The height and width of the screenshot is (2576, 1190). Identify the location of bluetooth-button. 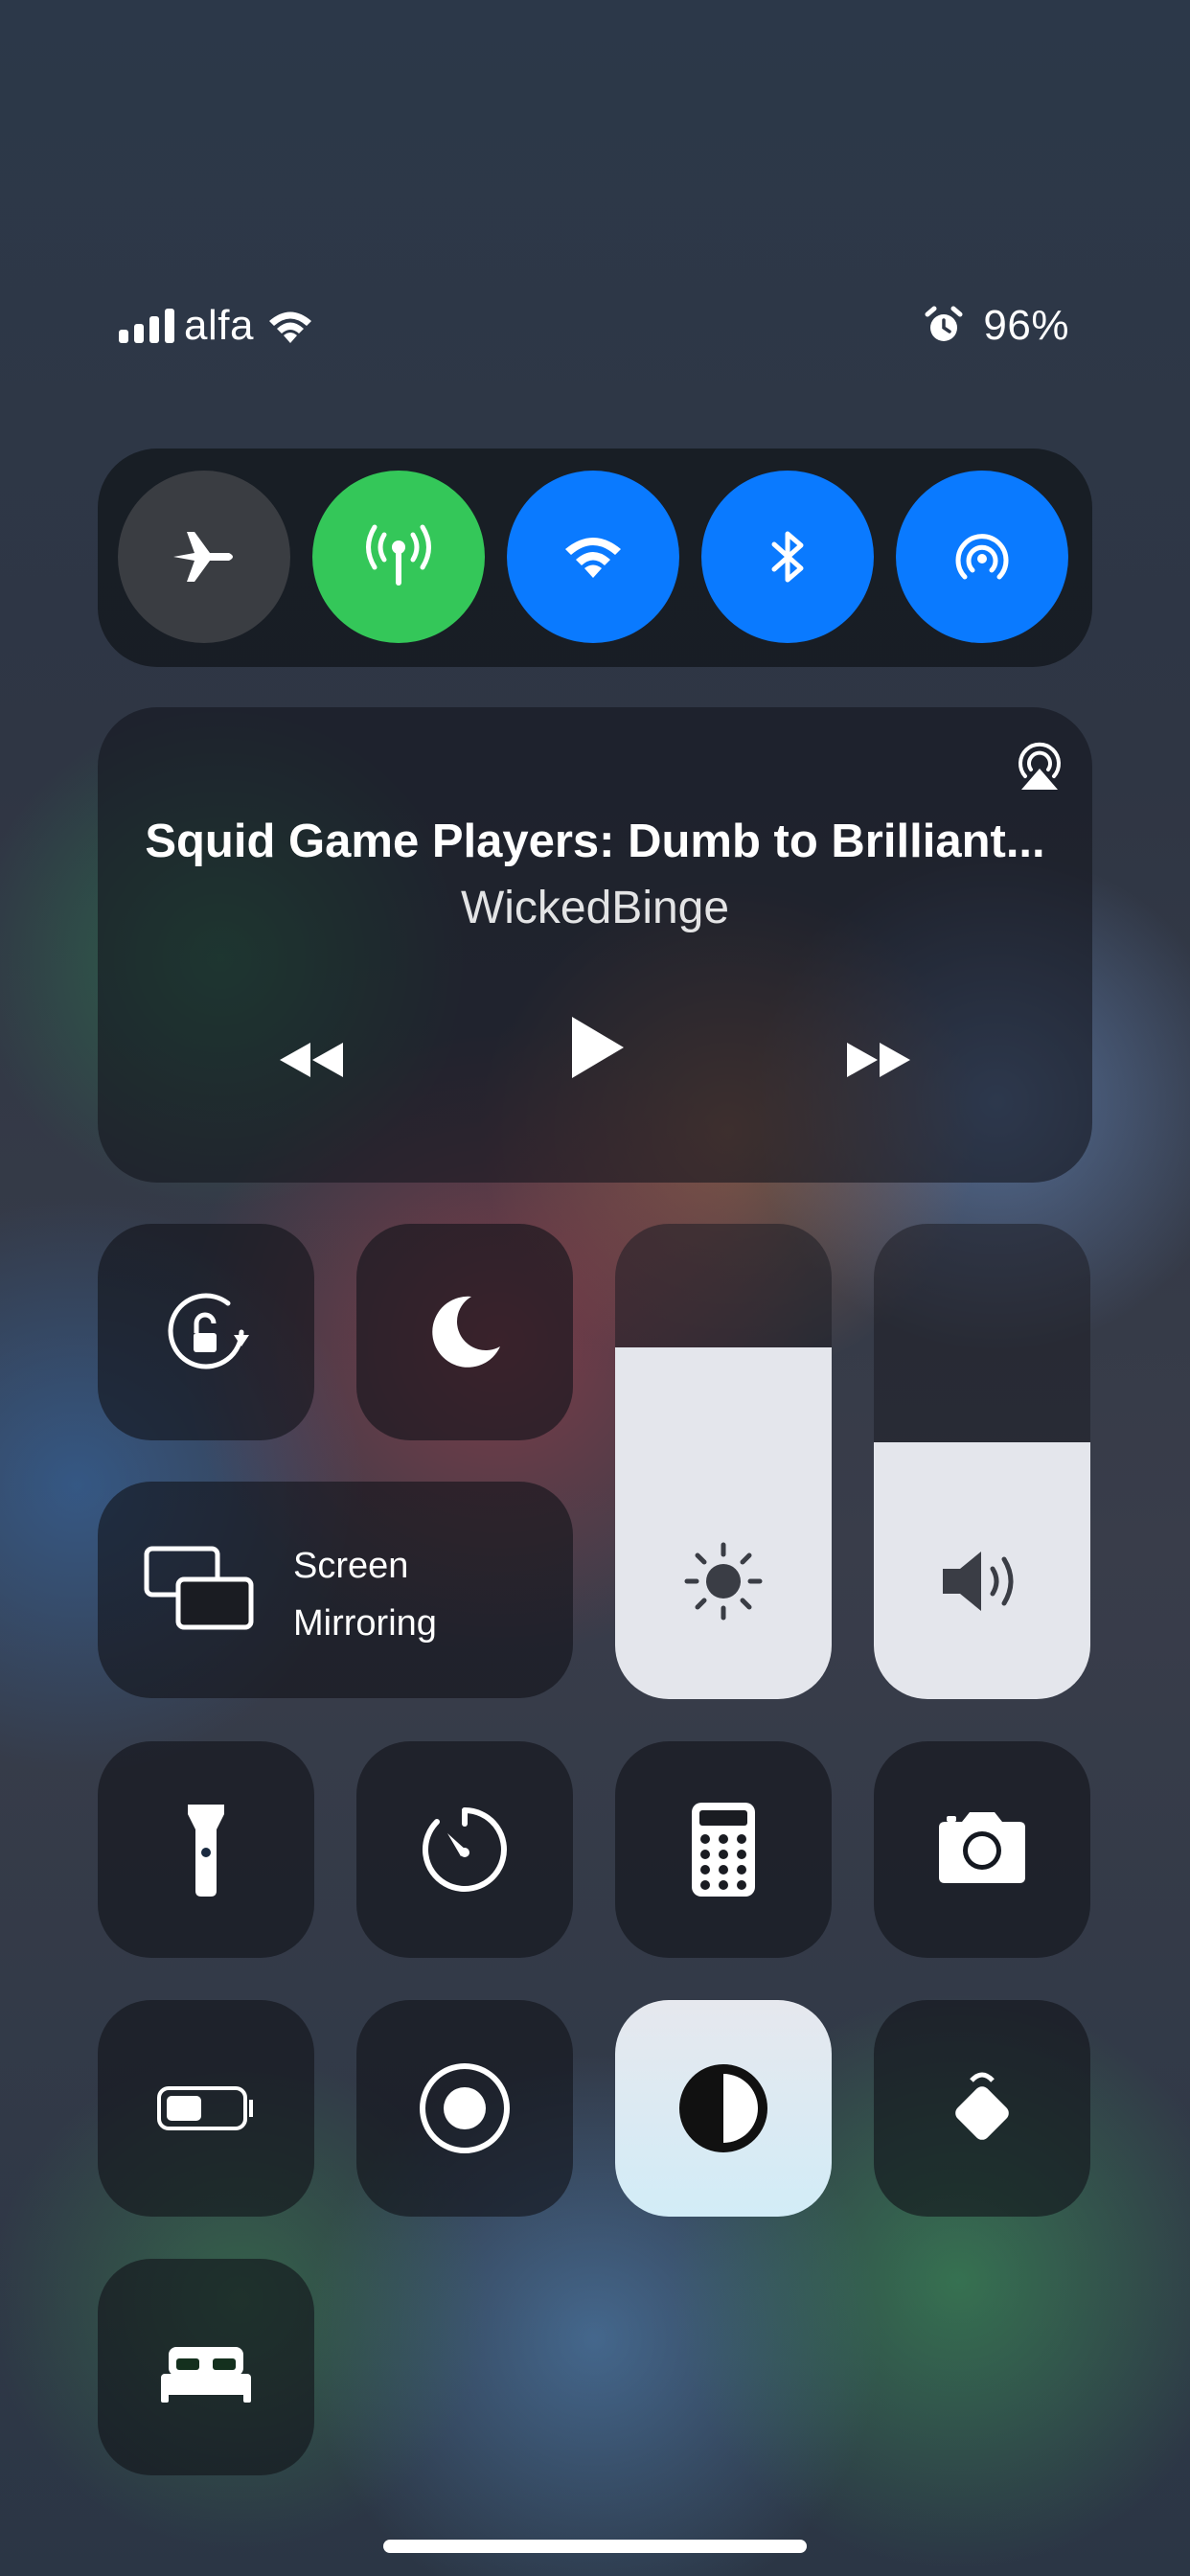
(788, 557).